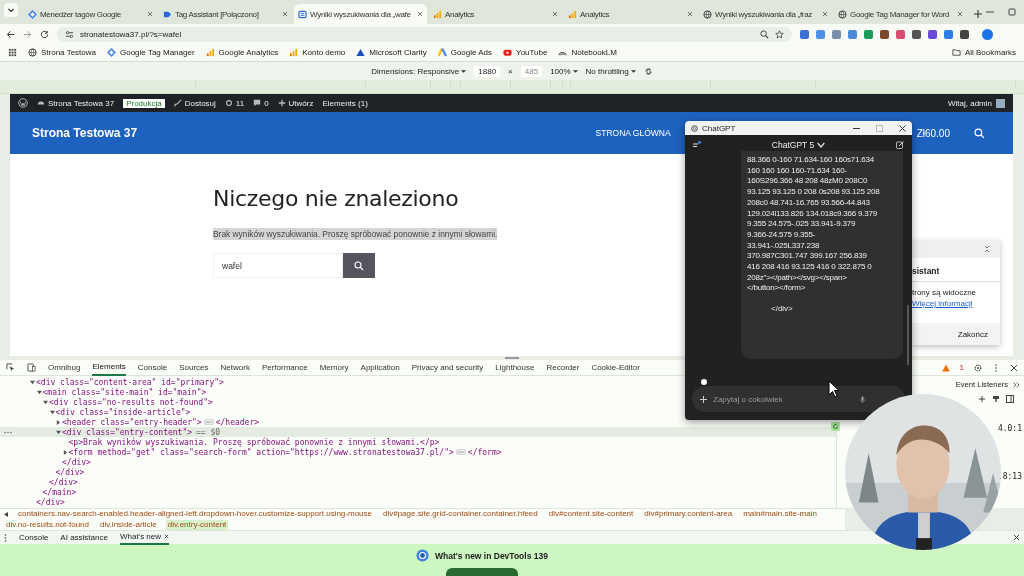 The height and width of the screenshot is (576, 1024). I want to click on address-bar: stronatestowa37.pl/?s=wafel, so click(424, 34).